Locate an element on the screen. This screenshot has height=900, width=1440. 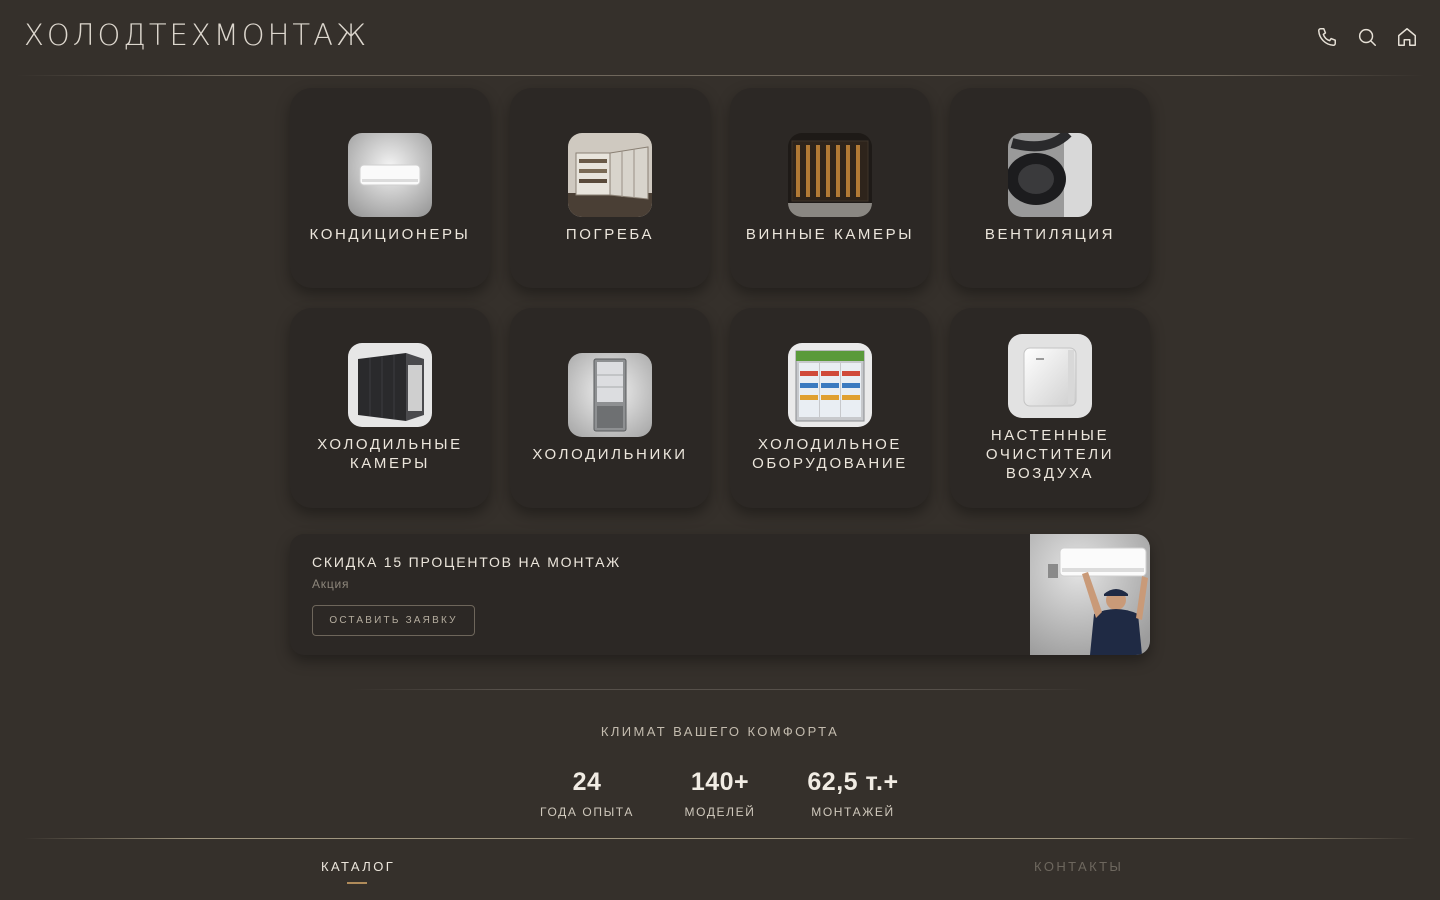
promo-title: СКИДКА 15 ПРОЦЕНТОВ НА МОНТАЖ is located at coordinates (467, 562).